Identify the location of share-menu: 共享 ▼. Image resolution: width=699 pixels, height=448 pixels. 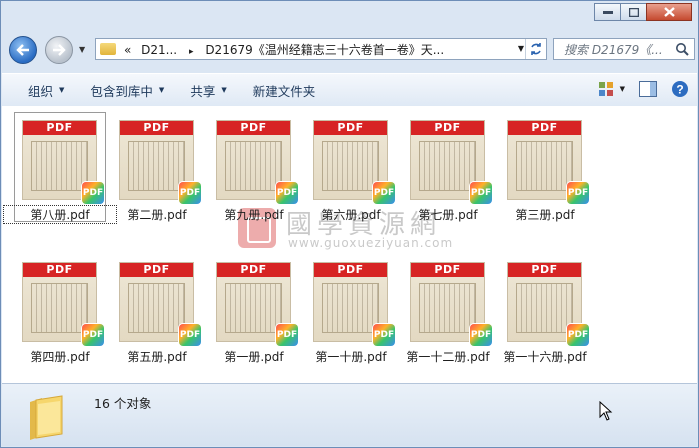
(208, 90).